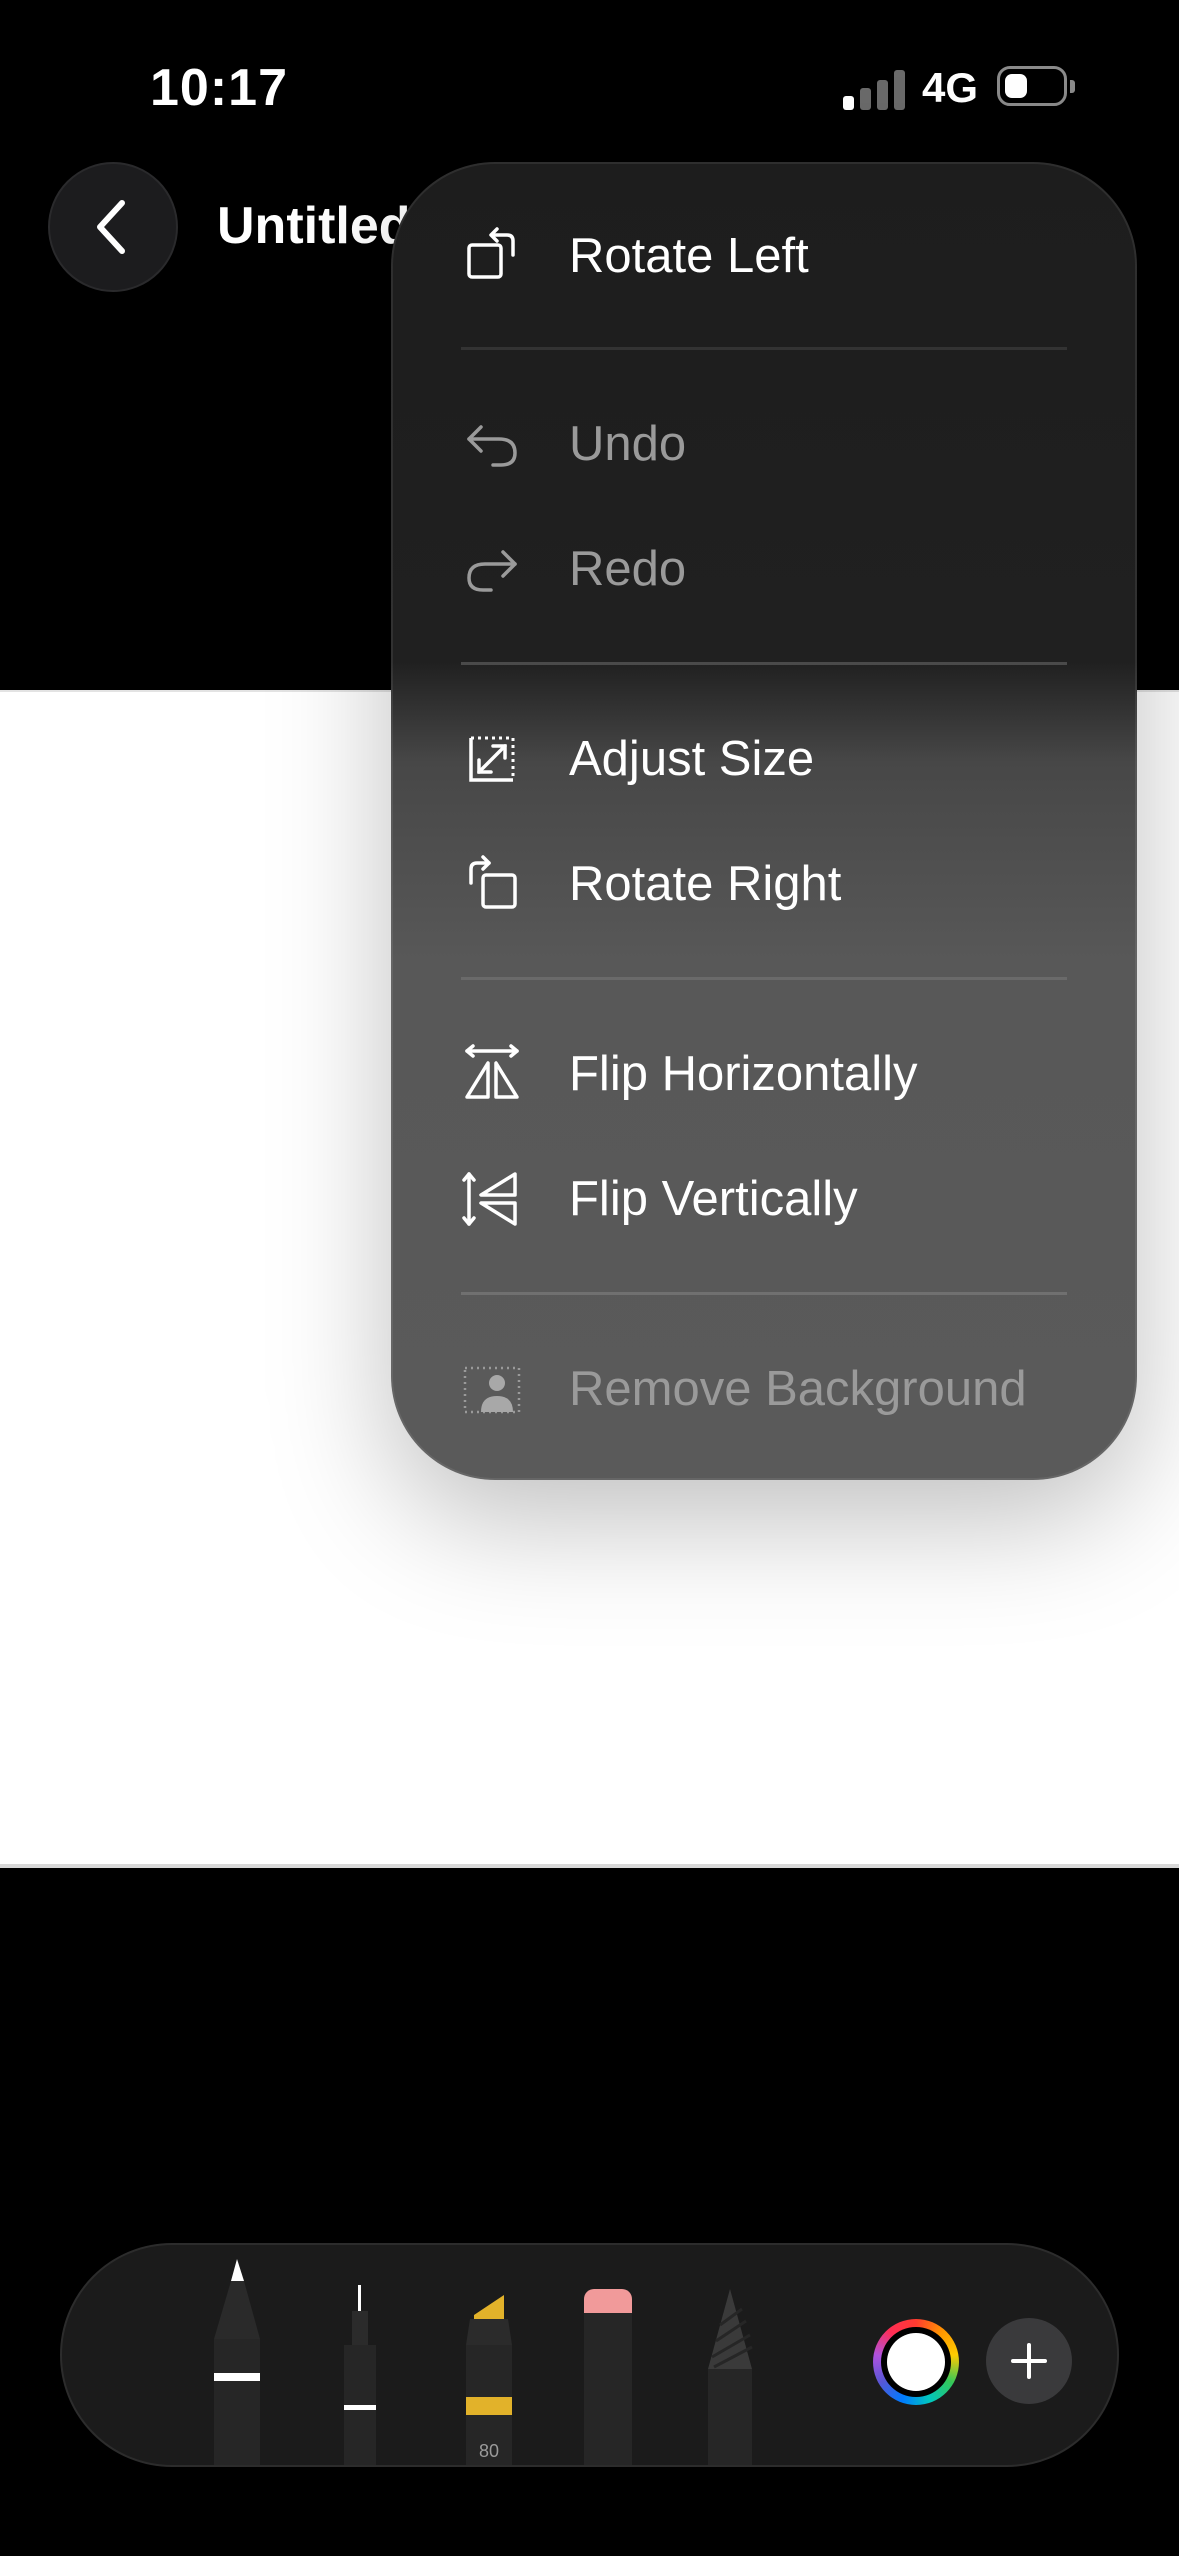 Image resolution: width=1179 pixels, height=2556 pixels. I want to click on color-picker-button, so click(916, 2362).